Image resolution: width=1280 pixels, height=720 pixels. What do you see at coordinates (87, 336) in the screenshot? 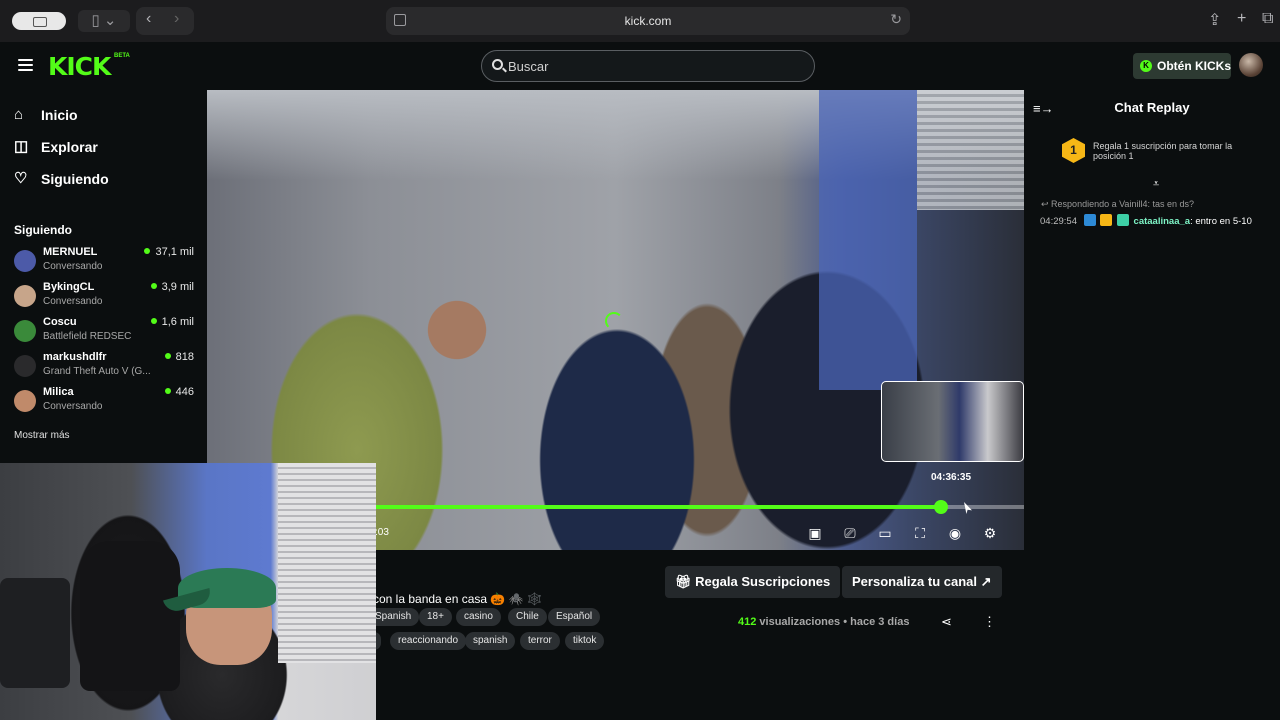
I see `channel-category: Battlefield REDSEC` at bounding box center [87, 336].